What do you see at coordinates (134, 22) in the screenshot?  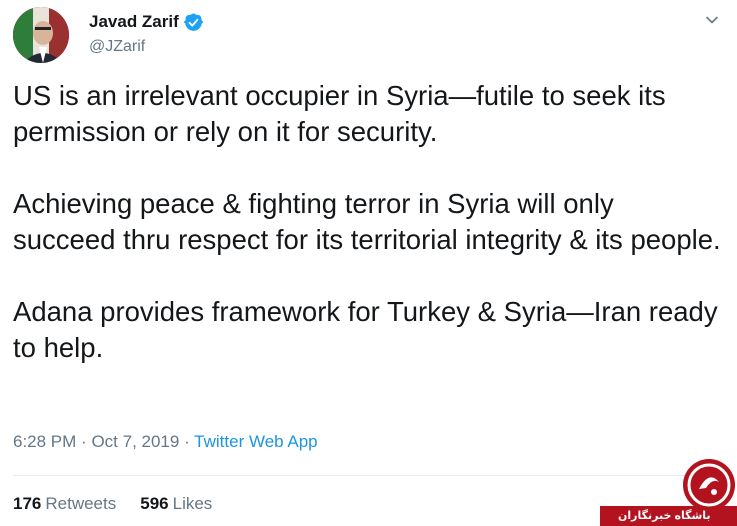 I see `author-name: Javad Zarif` at bounding box center [134, 22].